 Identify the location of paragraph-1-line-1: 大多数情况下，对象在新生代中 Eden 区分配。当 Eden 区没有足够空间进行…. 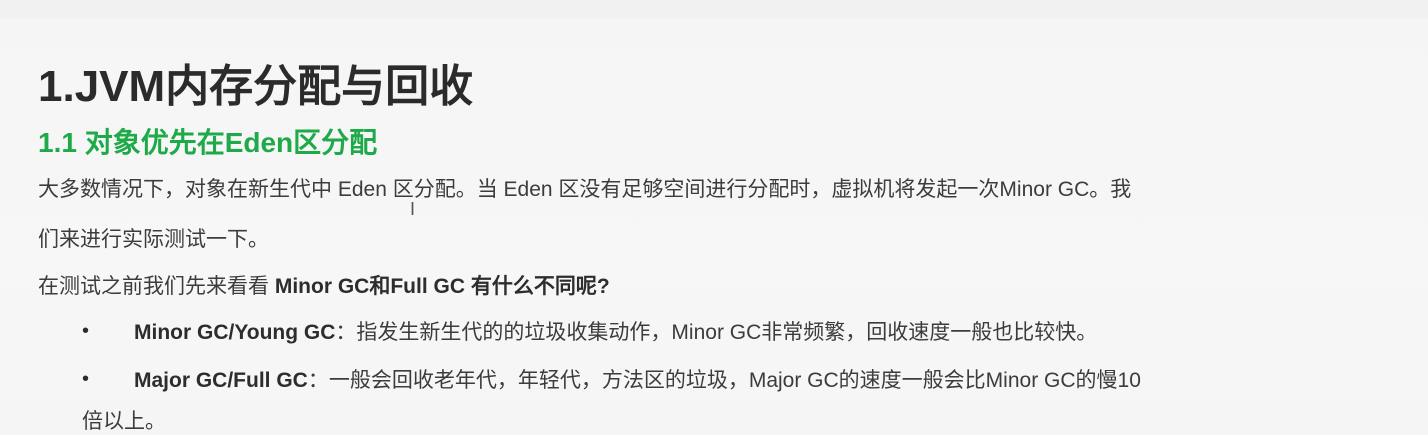
(585, 189).